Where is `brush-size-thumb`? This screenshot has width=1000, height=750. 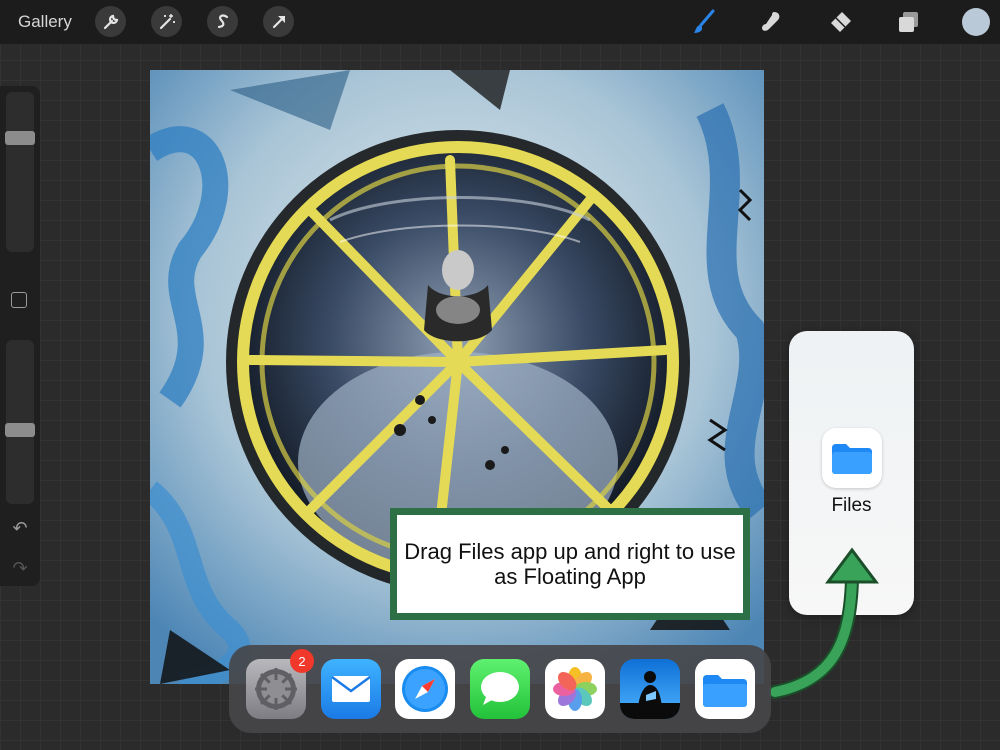
brush-size-thumb is located at coordinates (20, 138).